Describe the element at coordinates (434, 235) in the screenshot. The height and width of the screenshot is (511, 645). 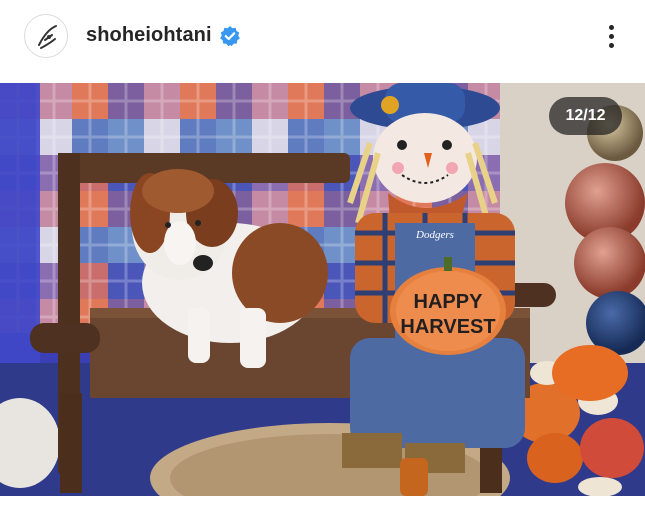
I see `jersey-text: Dodgers` at that location.